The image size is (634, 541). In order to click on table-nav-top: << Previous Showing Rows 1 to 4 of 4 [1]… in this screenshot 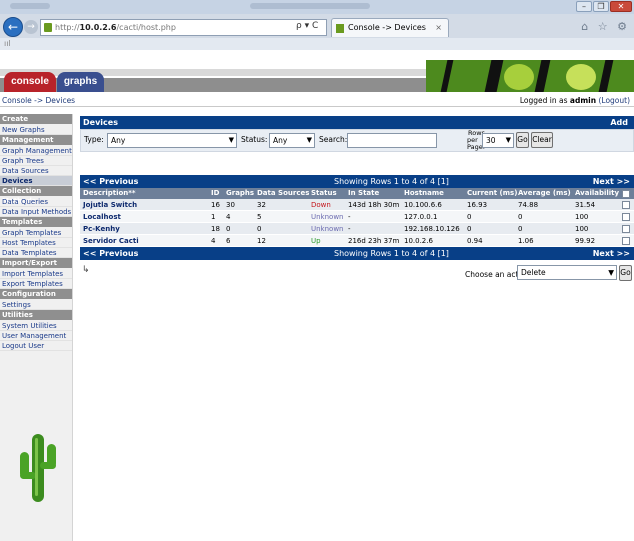, I will do `click(357, 181)`.